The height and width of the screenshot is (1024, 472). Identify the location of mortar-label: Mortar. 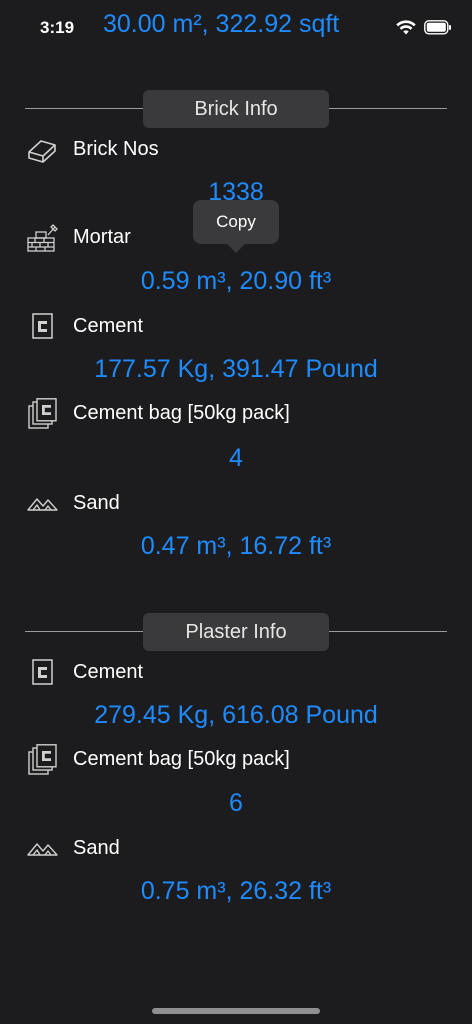
(102, 237).